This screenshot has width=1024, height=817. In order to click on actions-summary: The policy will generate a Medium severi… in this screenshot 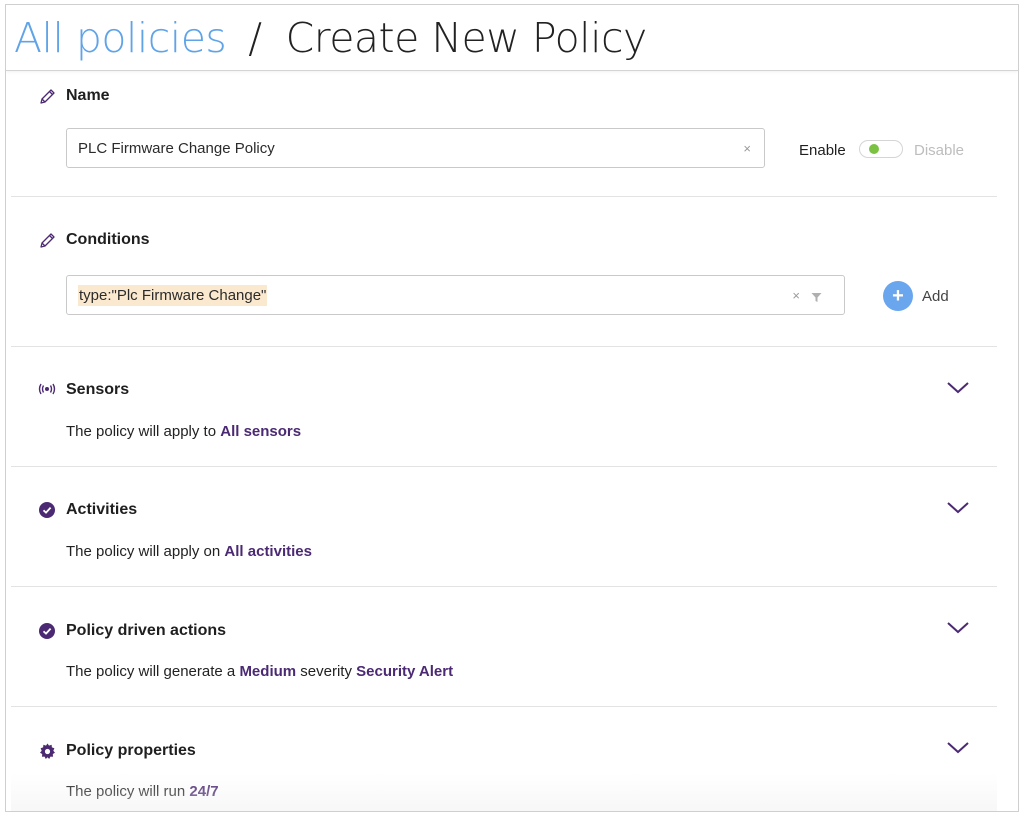, I will do `click(259, 671)`.